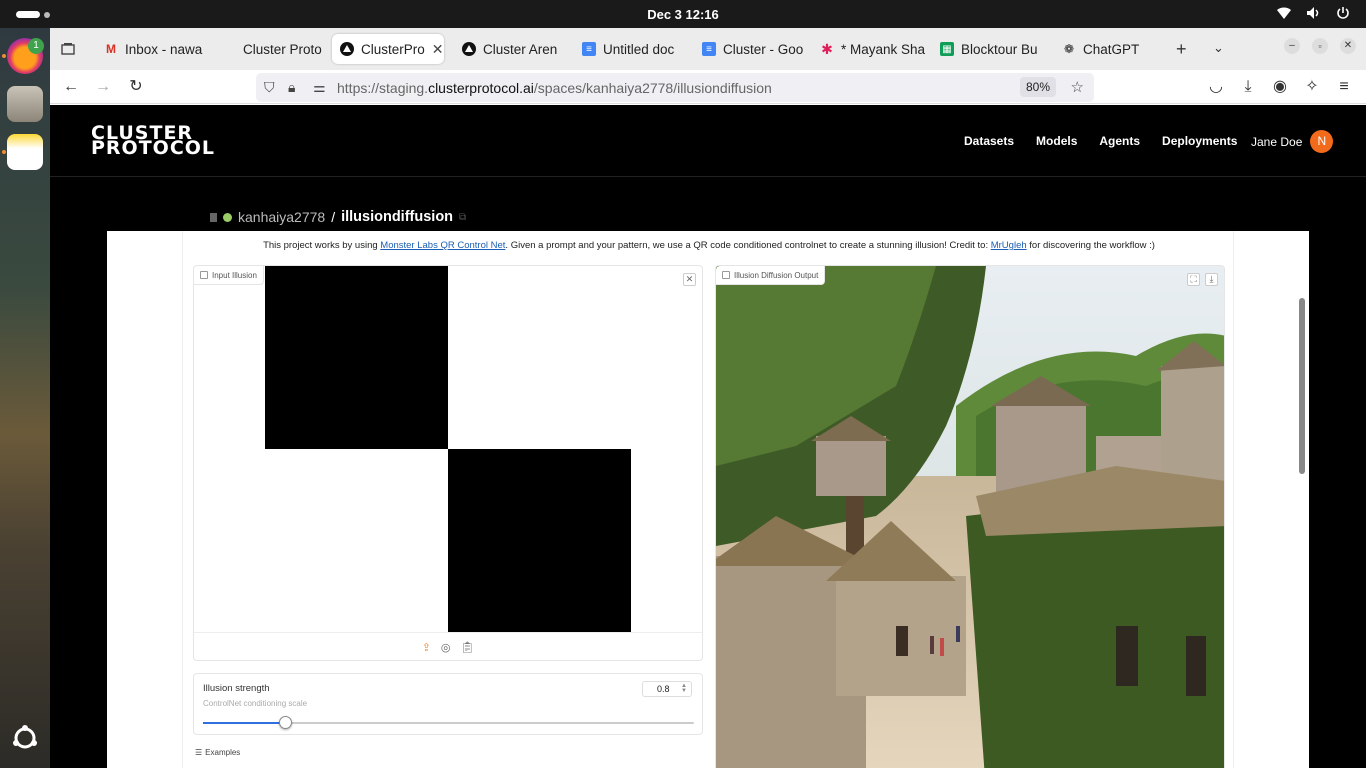 The width and height of the screenshot is (1366, 768). What do you see at coordinates (319, 87) in the screenshot?
I see `permissions-icon: ⚌` at bounding box center [319, 87].